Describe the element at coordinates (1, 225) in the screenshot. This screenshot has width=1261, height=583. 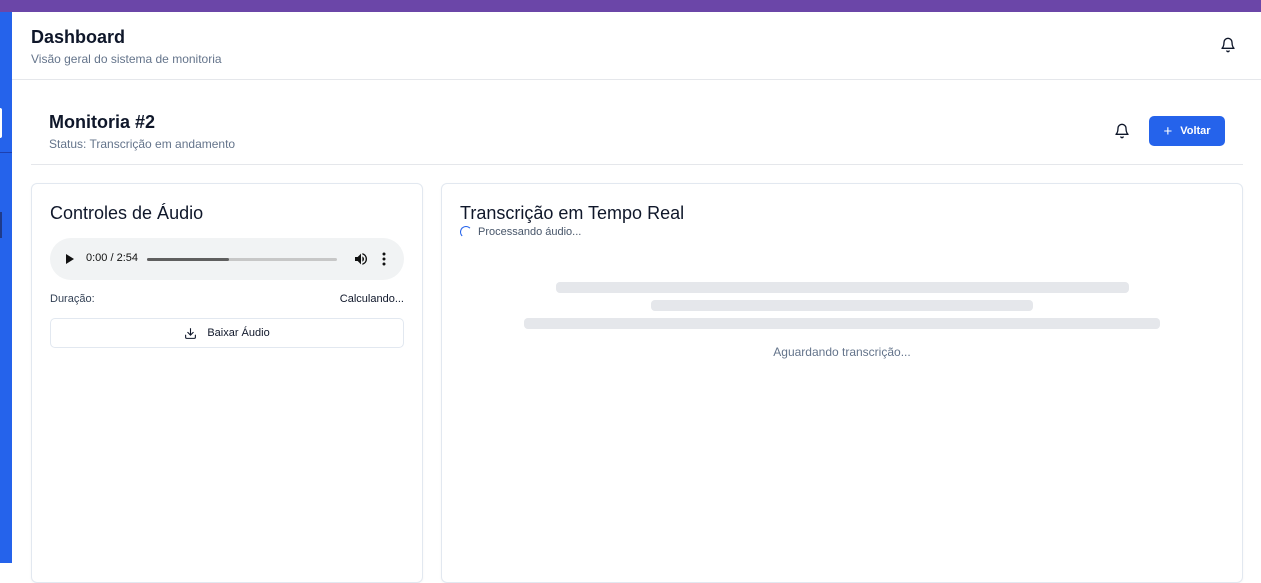
I see `sidebar-item-active` at that location.